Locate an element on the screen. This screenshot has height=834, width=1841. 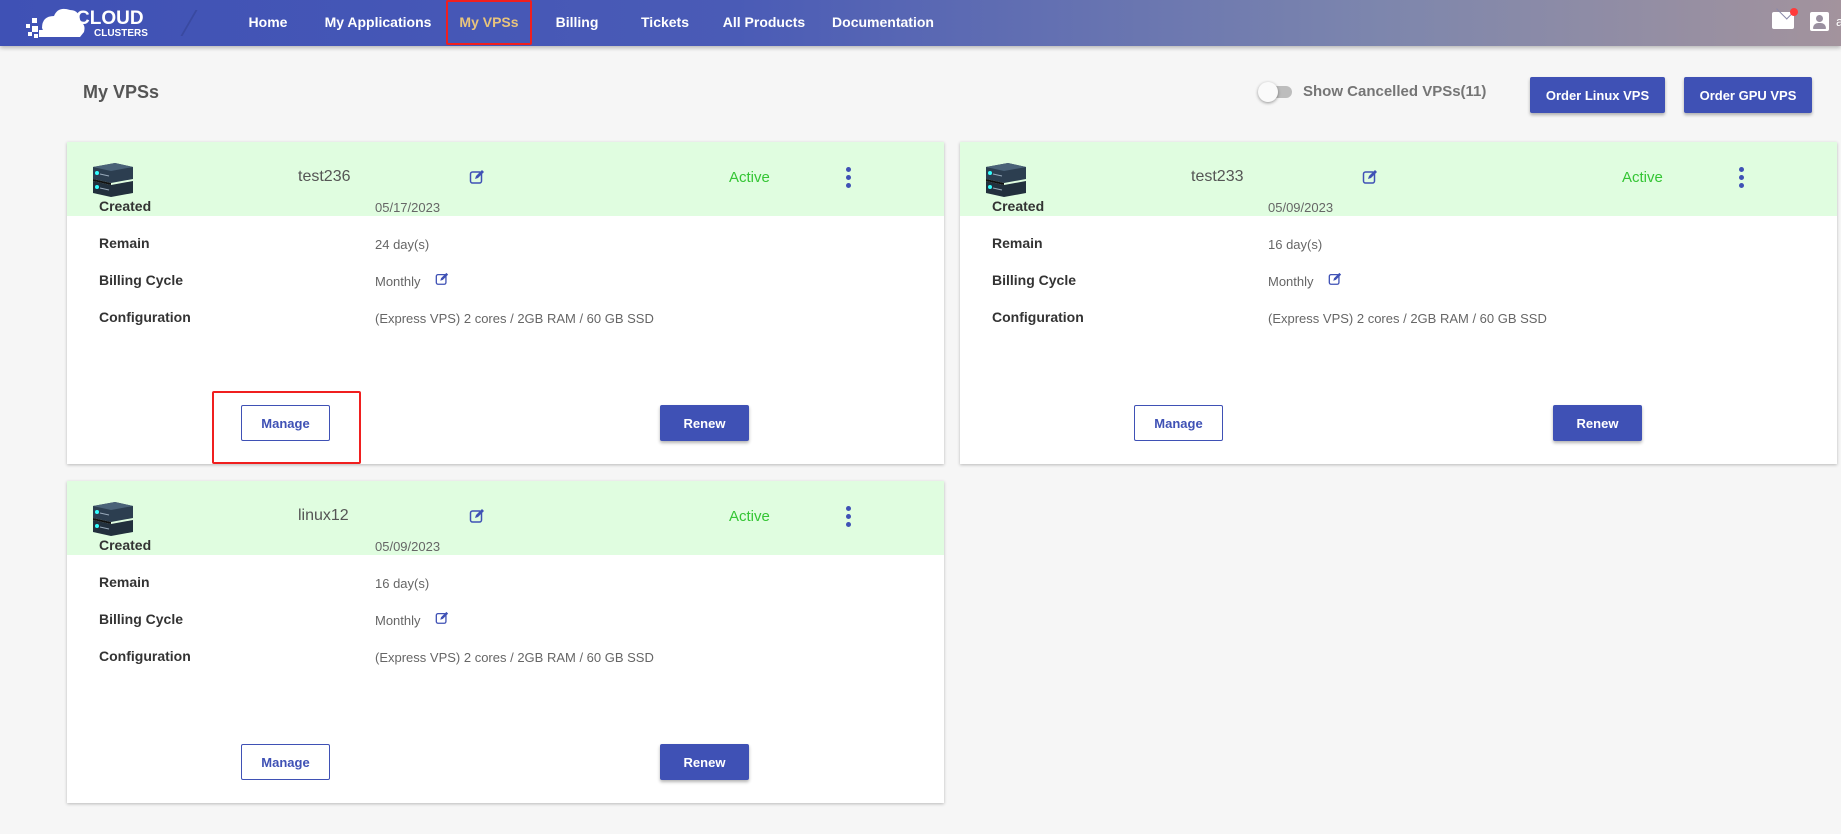
vps-card-header: test236 Active is located at coordinates (505, 179).